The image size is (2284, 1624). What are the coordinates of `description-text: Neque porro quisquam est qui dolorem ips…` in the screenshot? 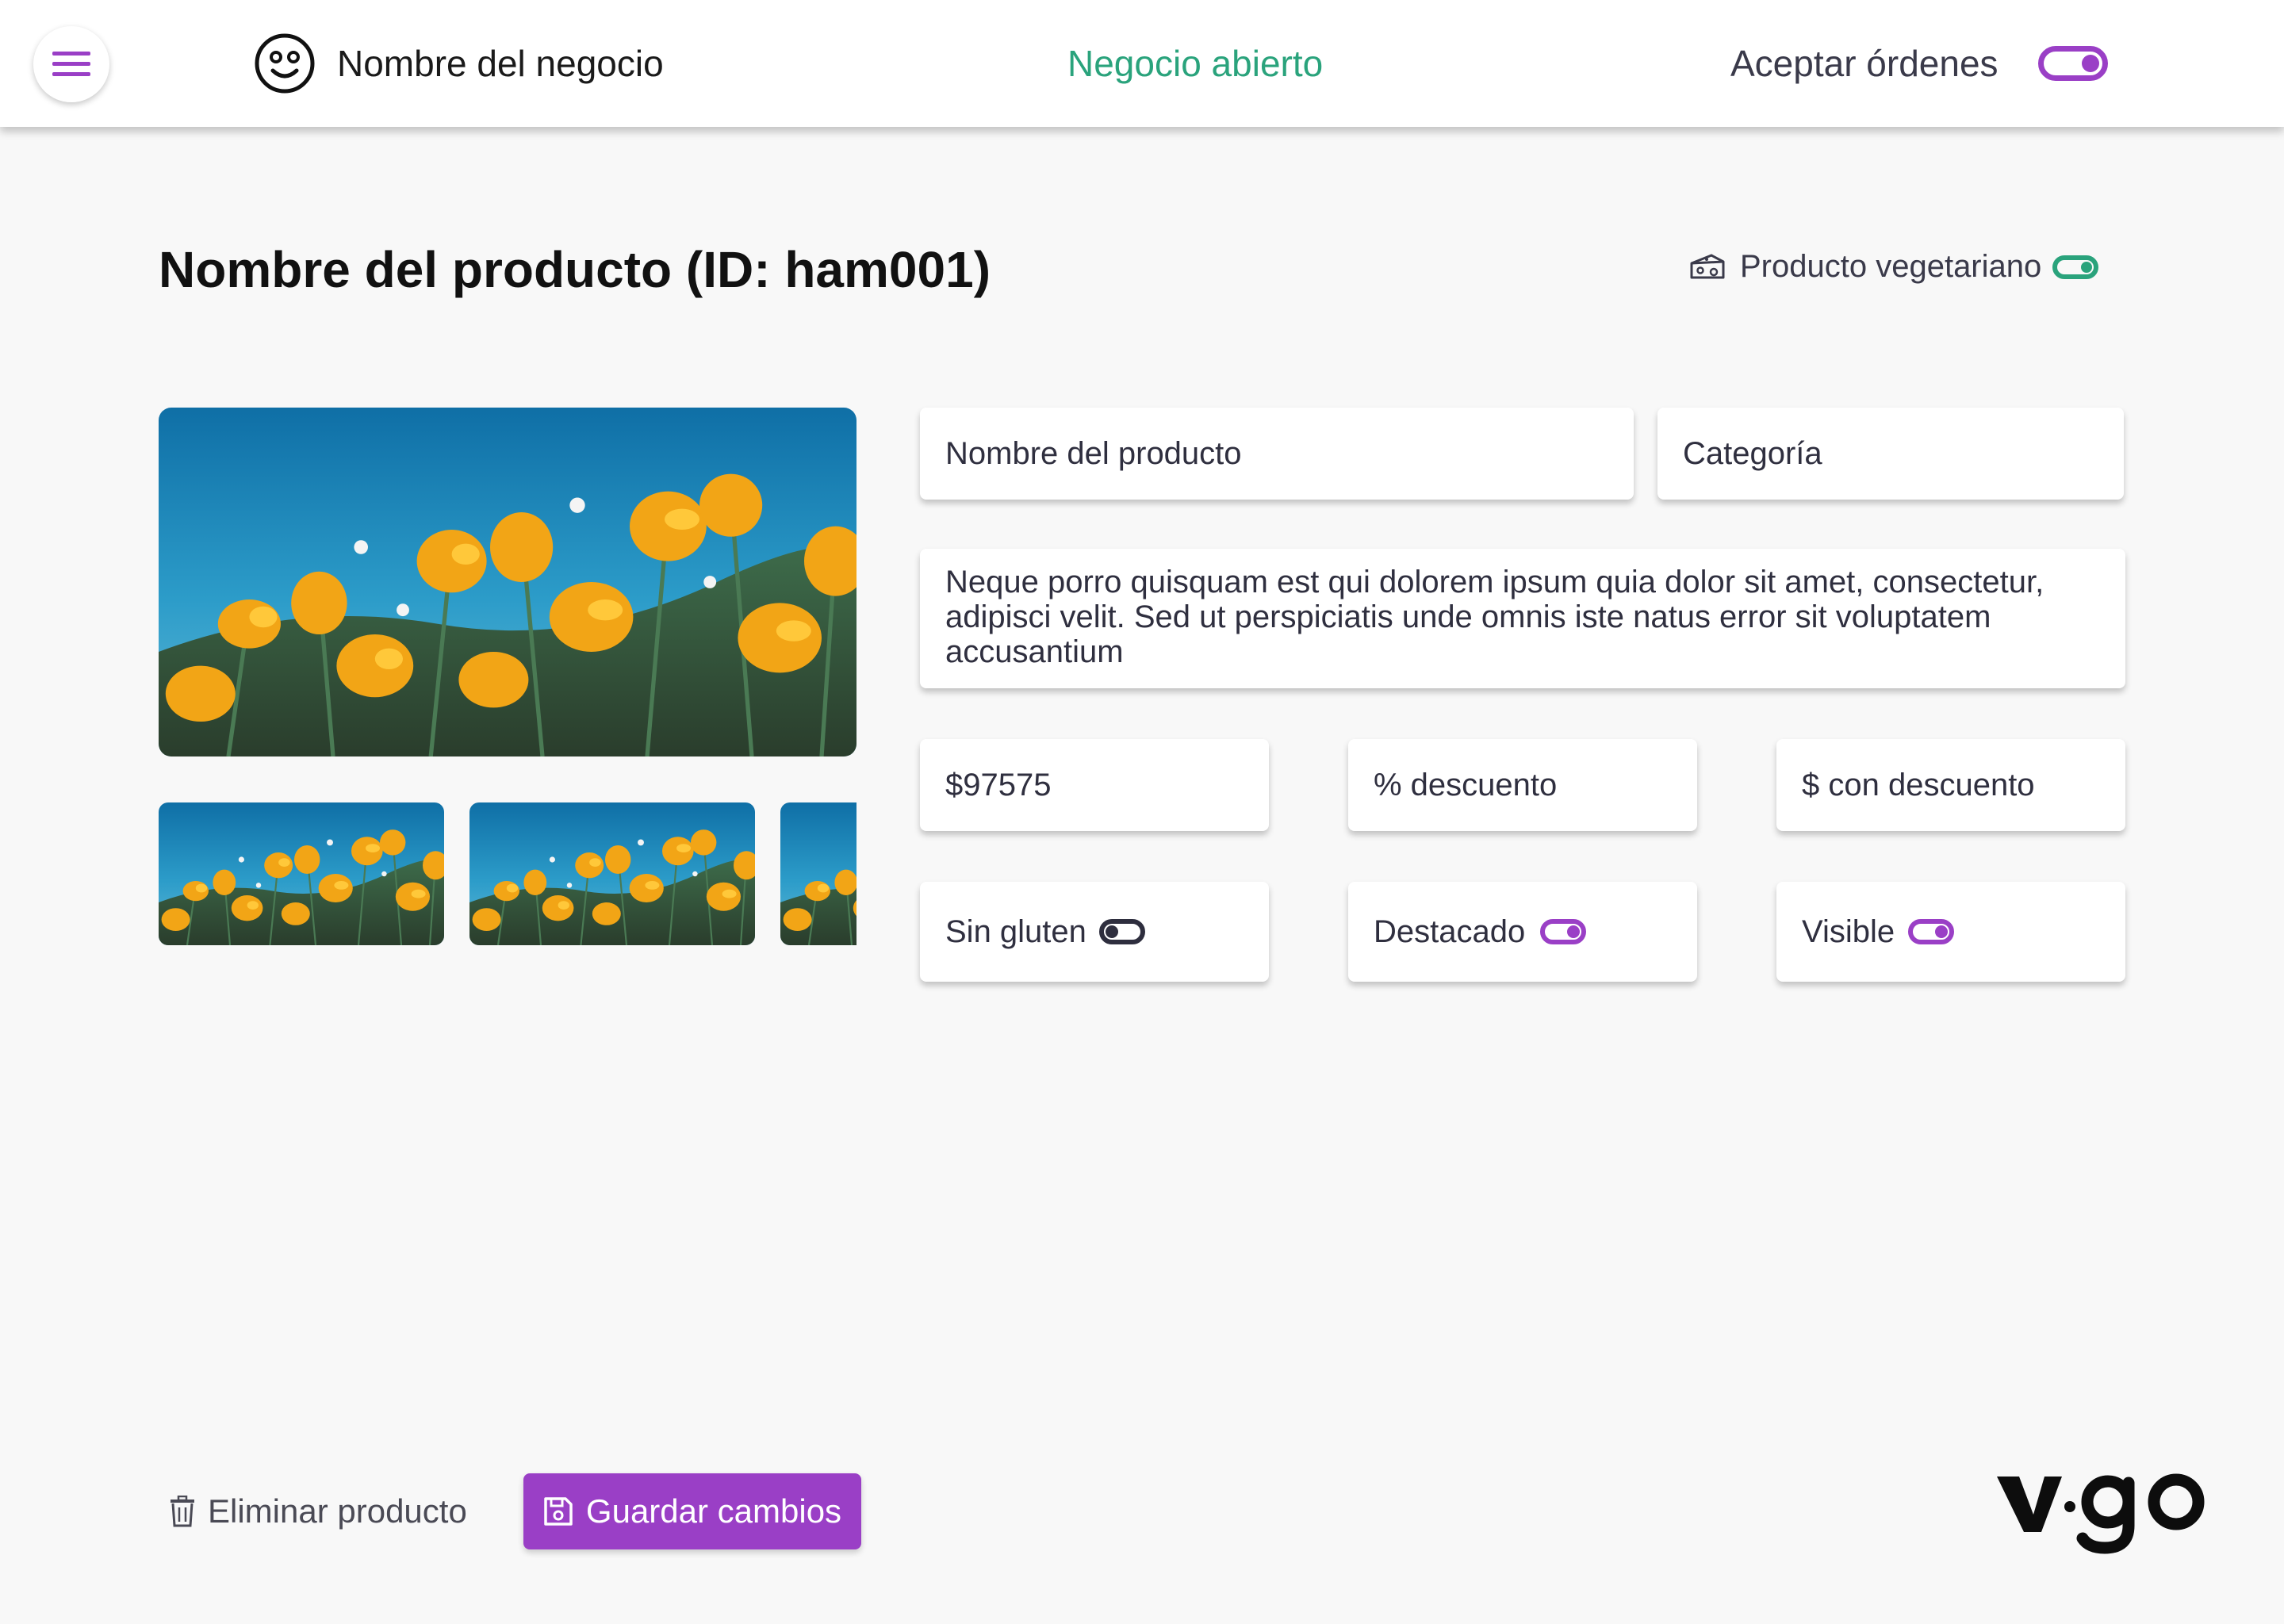 It's located at (1494, 617).